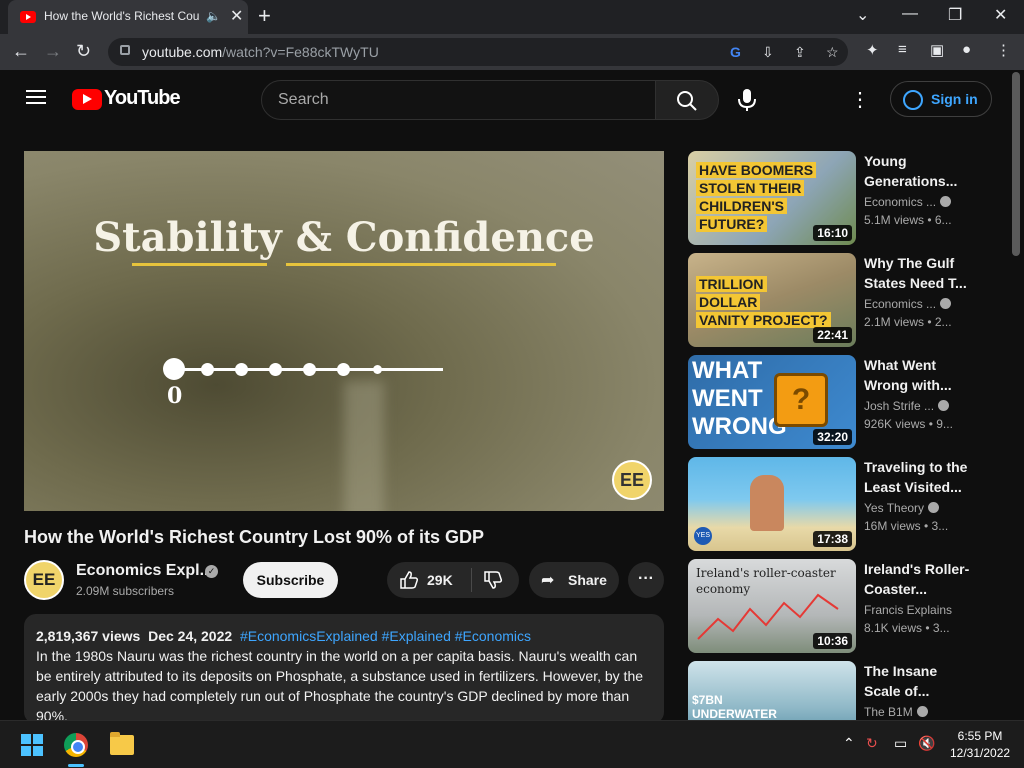 The image size is (1024, 768). Describe the element at coordinates (768, 52) in the screenshot. I see `install-icon: ⇩` at that location.